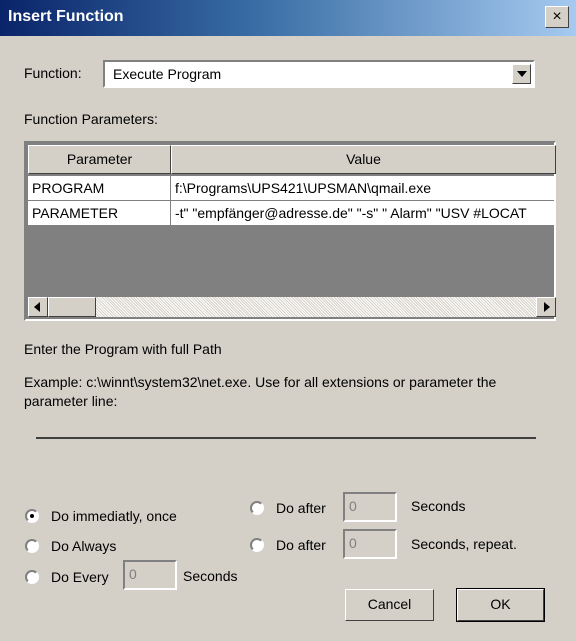  I want to click on after-seconds-input: 0, so click(370, 507).